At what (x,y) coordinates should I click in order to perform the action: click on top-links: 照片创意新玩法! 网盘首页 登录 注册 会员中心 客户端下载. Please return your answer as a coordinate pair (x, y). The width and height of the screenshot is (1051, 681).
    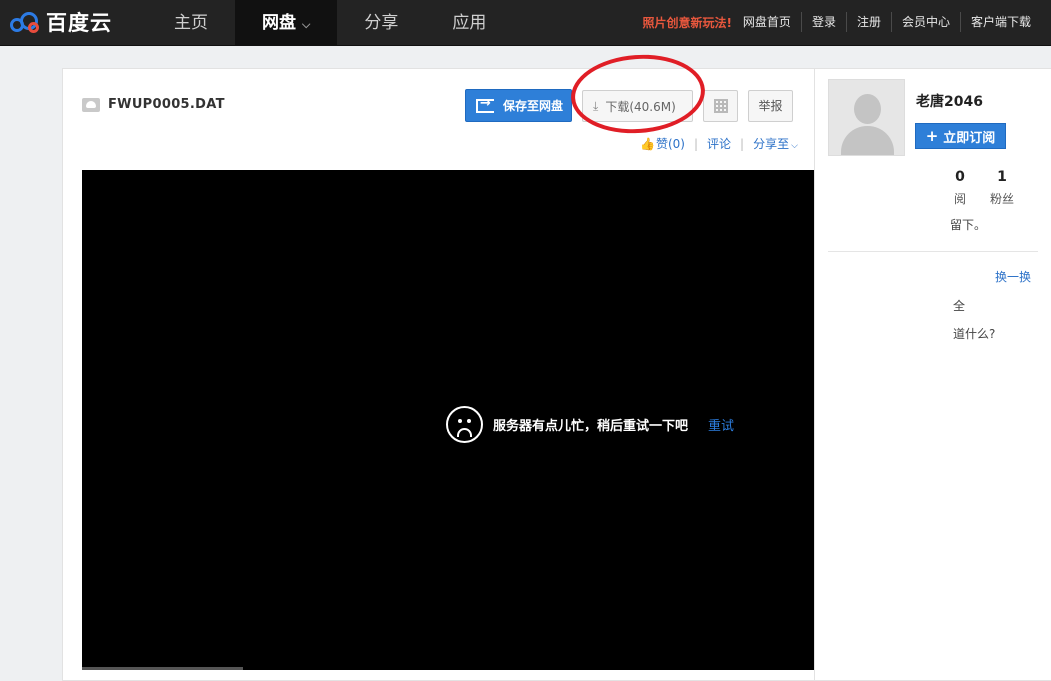
    Looking at the image, I should click on (841, 22).